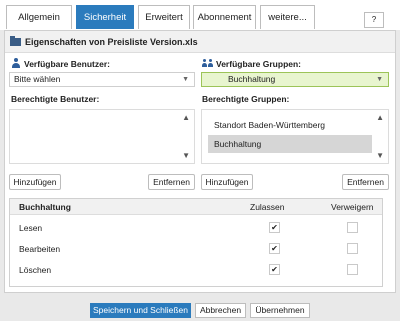  What do you see at coordinates (164, 17) in the screenshot?
I see `tab-erweitert: Erweitert` at bounding box center [164, 17].